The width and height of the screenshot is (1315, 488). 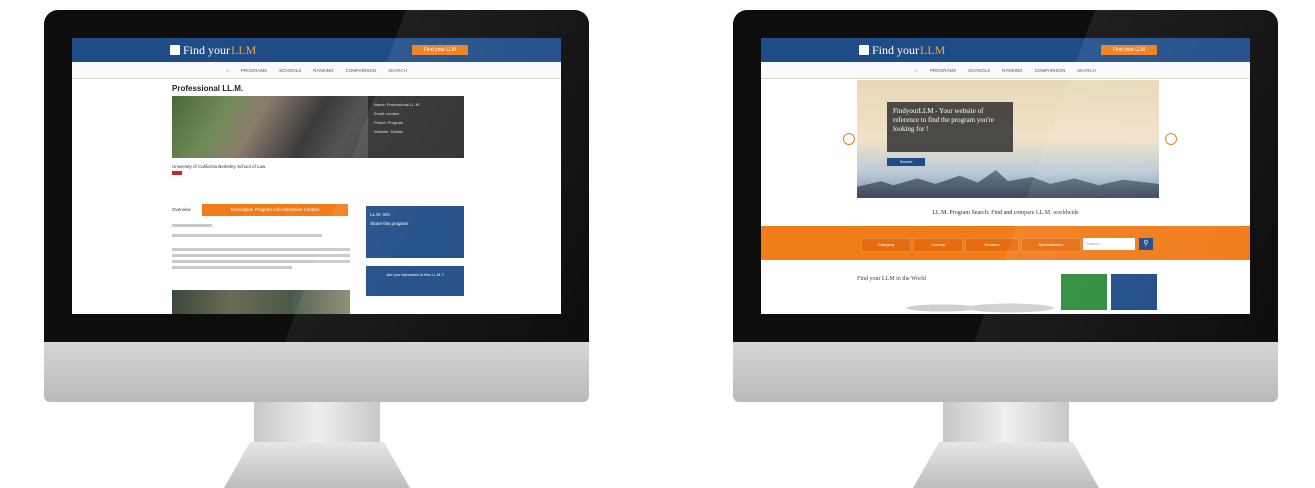 What do you see at coordinates (906, 162) in the screenshot?
I see `hero-button: Search` at bounding box center [906, 162].